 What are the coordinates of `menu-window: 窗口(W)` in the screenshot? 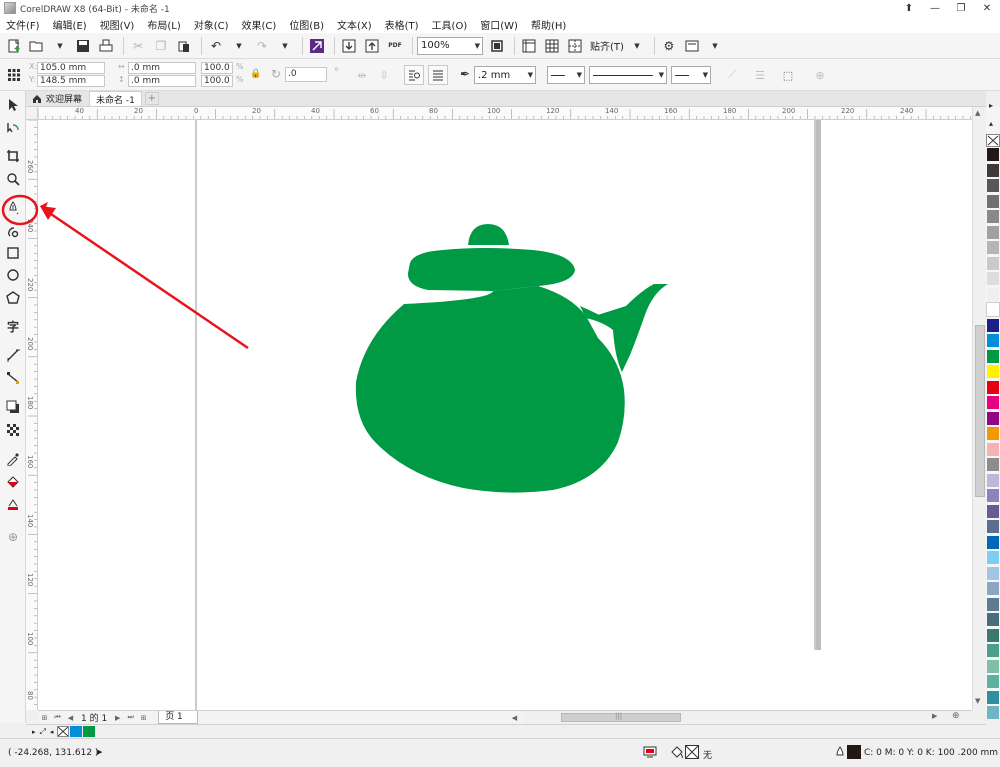 It's located at (499, 24).